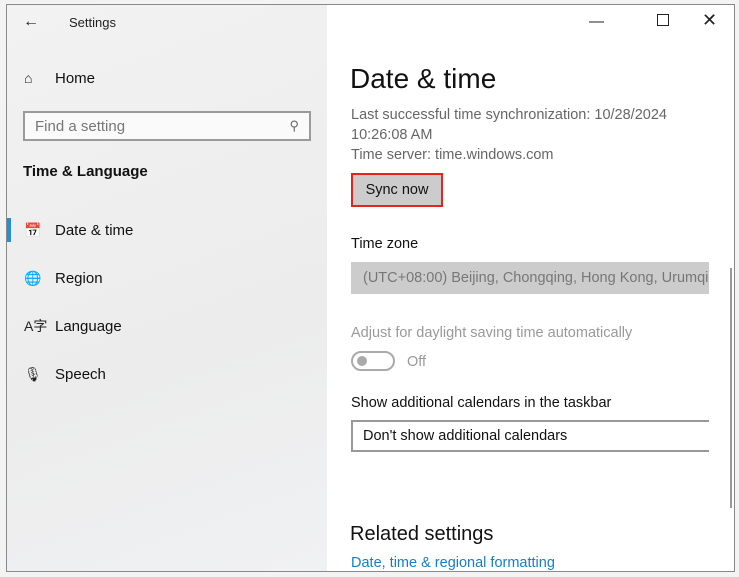 The image size is (739, 577). I want to click on sync-line-2: 10:26:08 AM, so click(392, 135).